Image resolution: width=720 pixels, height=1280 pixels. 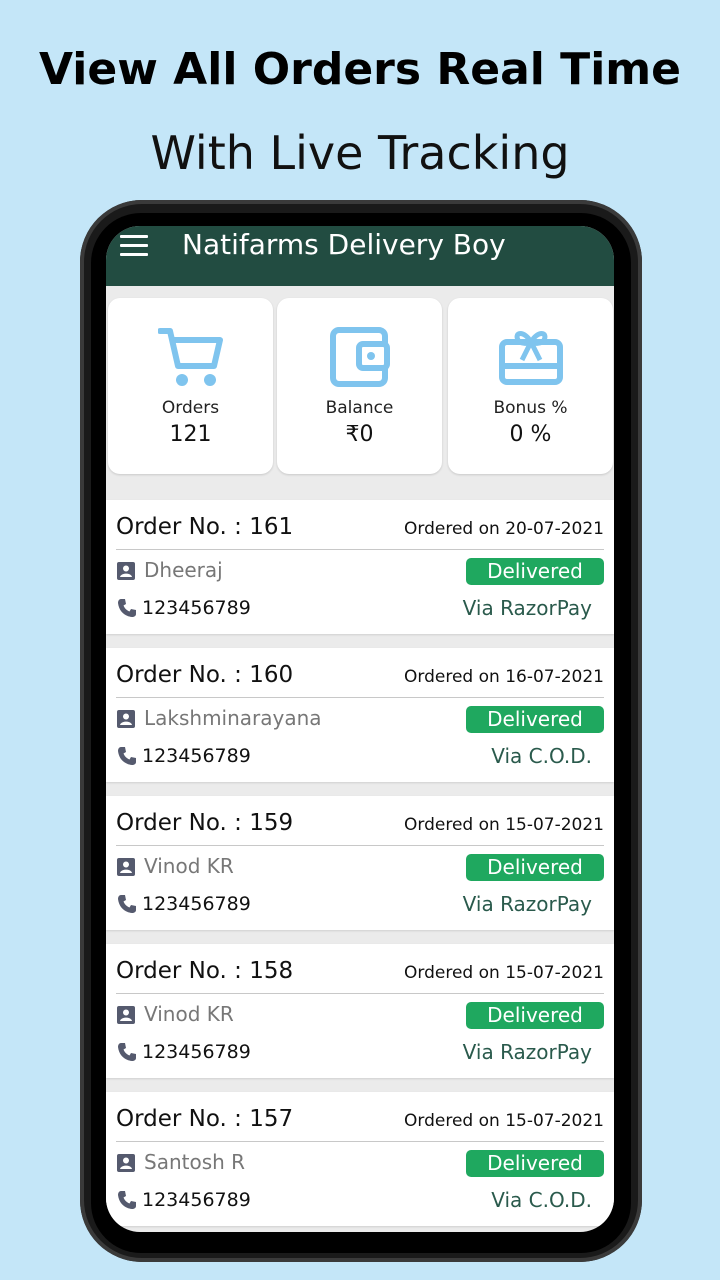 I want to click on app-bar: Natifarms Delivery Boy, so click(x=360, y=256).